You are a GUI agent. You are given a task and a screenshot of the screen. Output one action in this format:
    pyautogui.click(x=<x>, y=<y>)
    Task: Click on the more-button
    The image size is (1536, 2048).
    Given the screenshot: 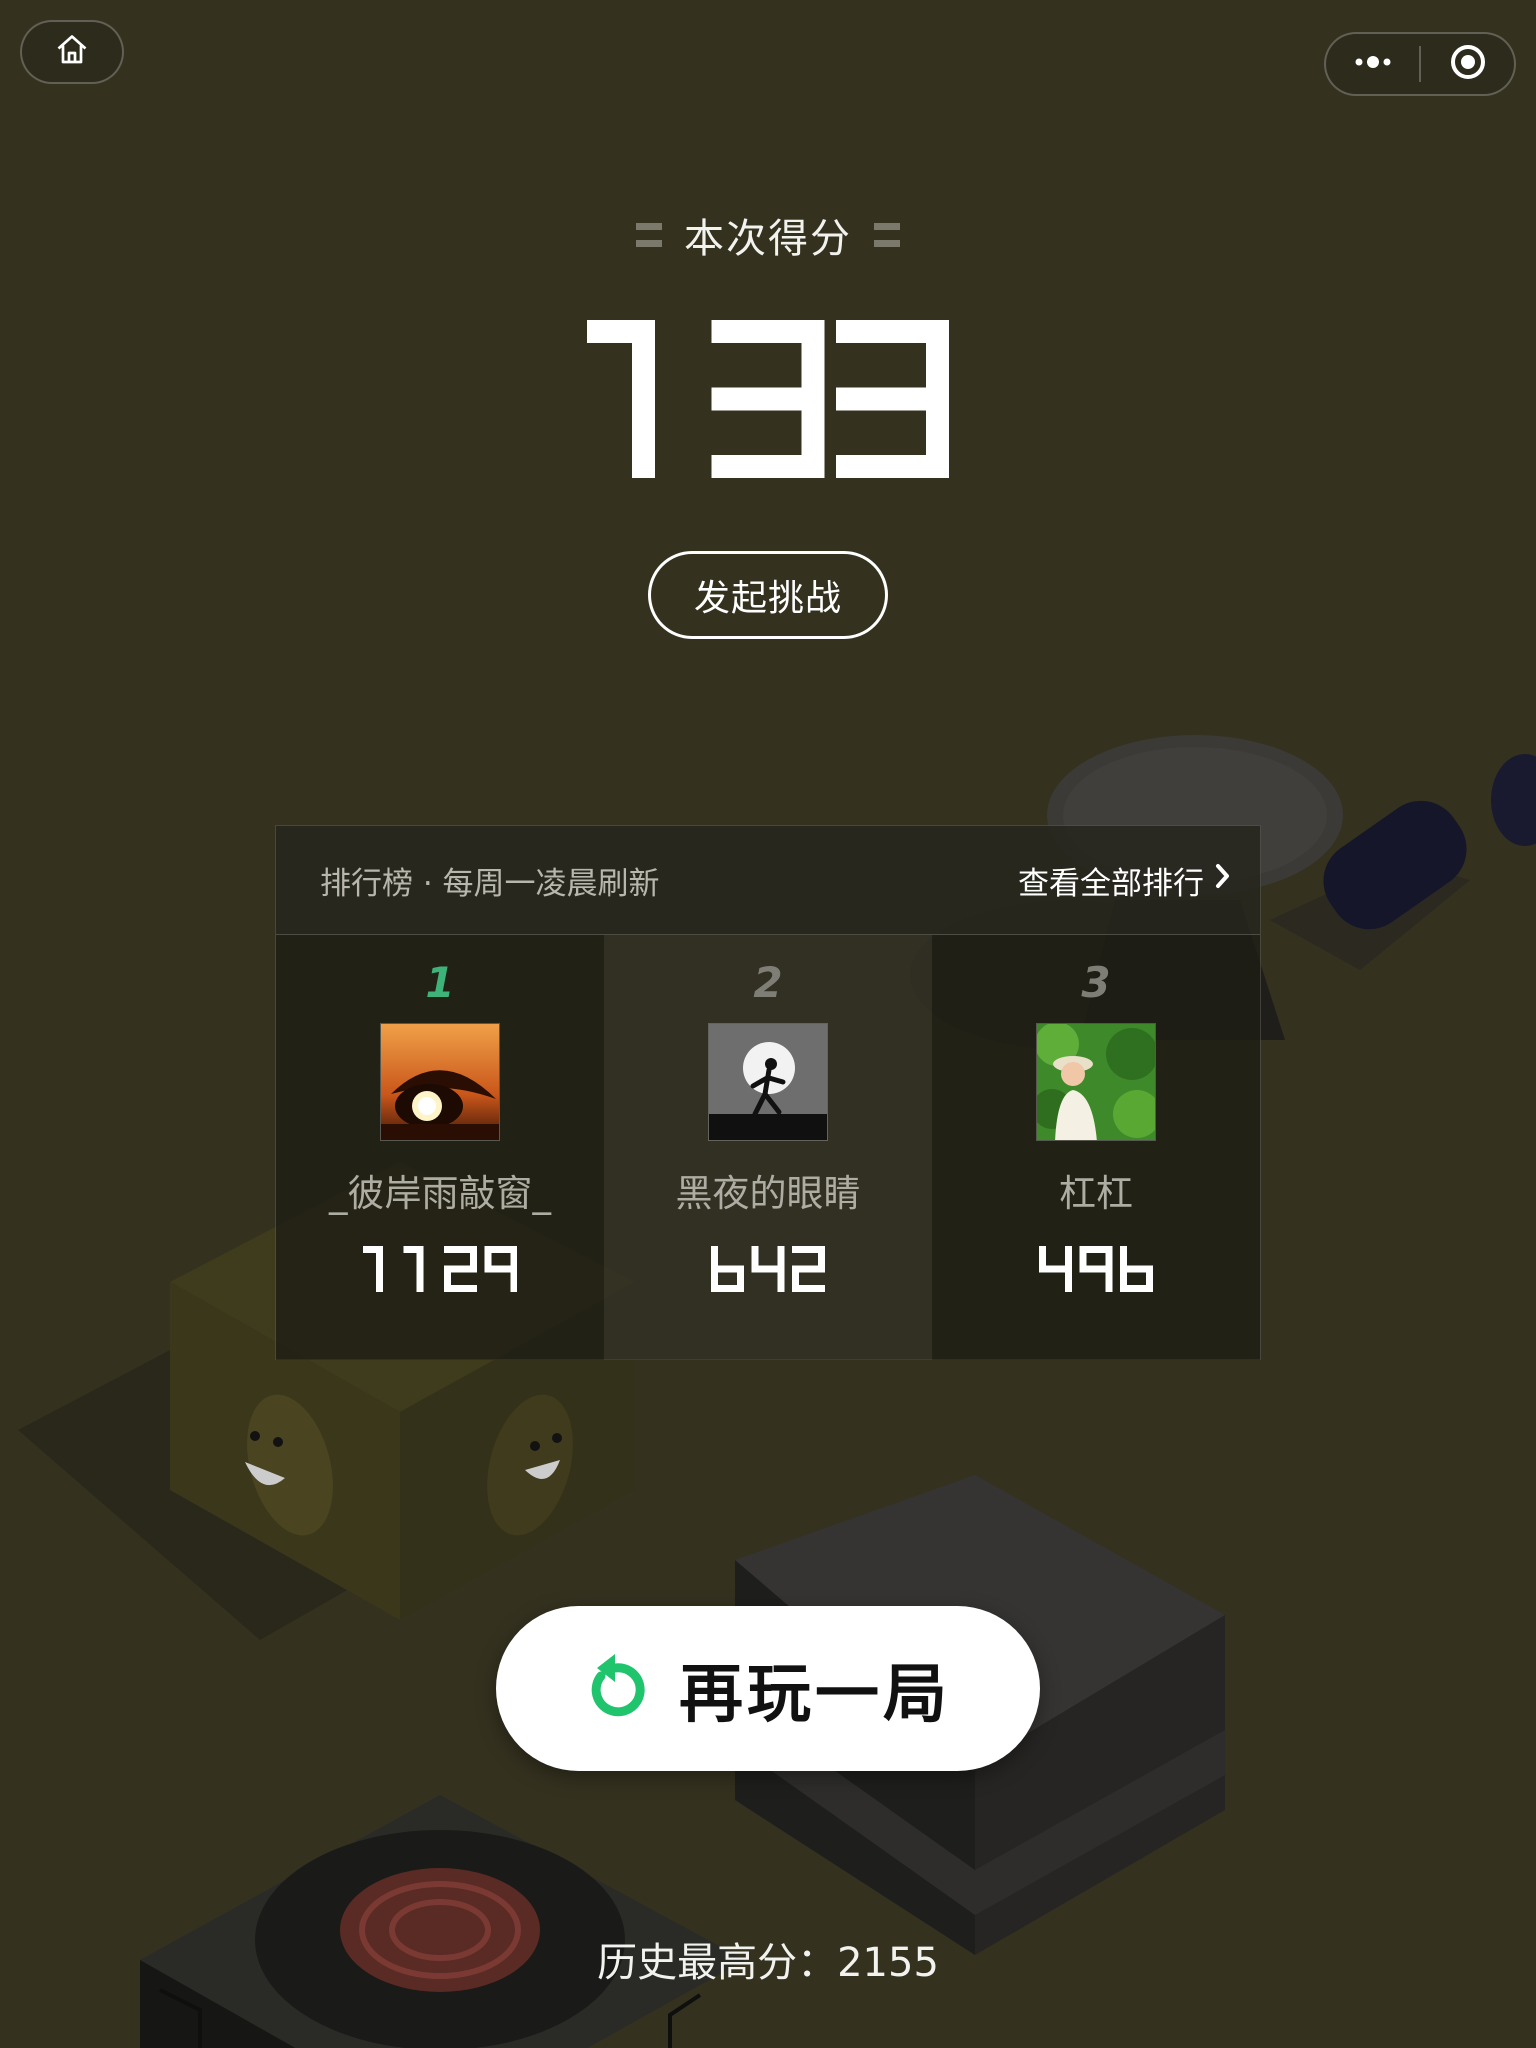 What is the action you would take?
    pyautogui.click(x=1372, y=64)
    